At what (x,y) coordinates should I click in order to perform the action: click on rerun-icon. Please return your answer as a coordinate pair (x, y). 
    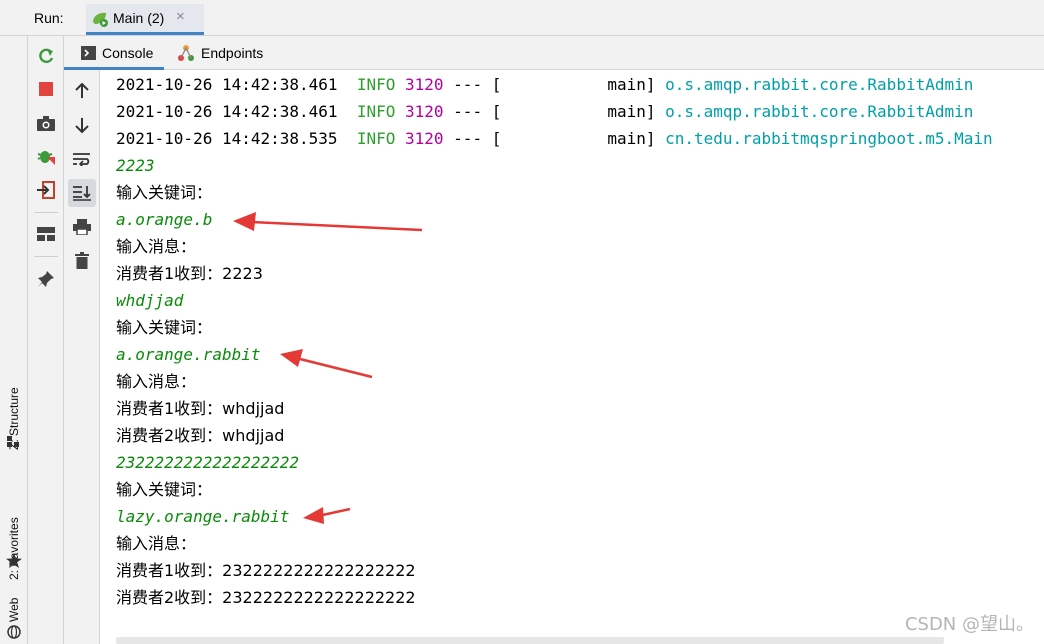
    Looking at the image, I should click on (46, 56).